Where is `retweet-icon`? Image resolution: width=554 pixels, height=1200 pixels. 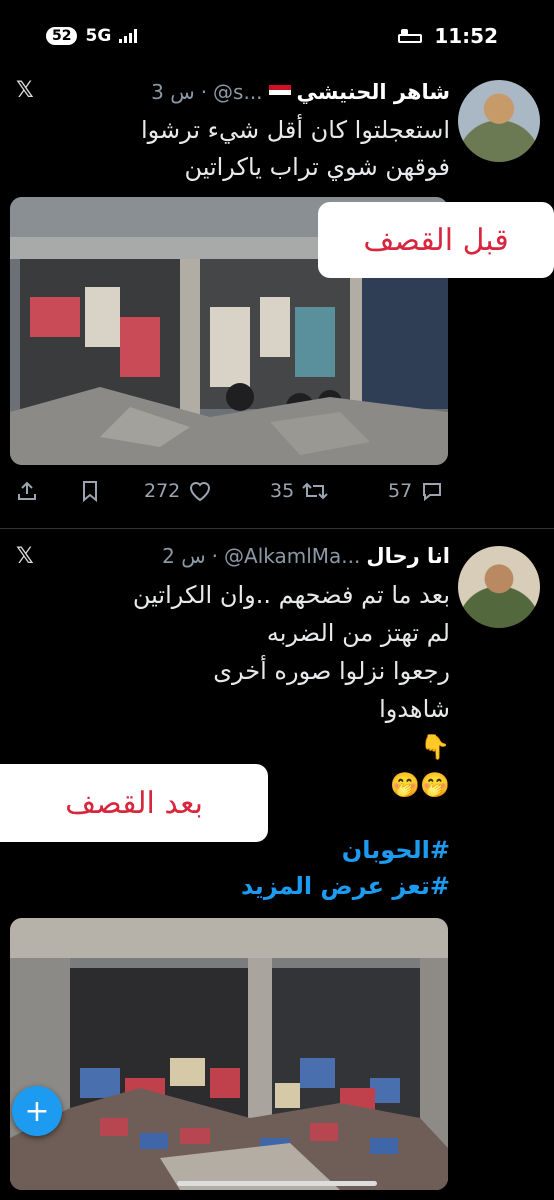
retweet-icon is located at coordinates (315, 491).